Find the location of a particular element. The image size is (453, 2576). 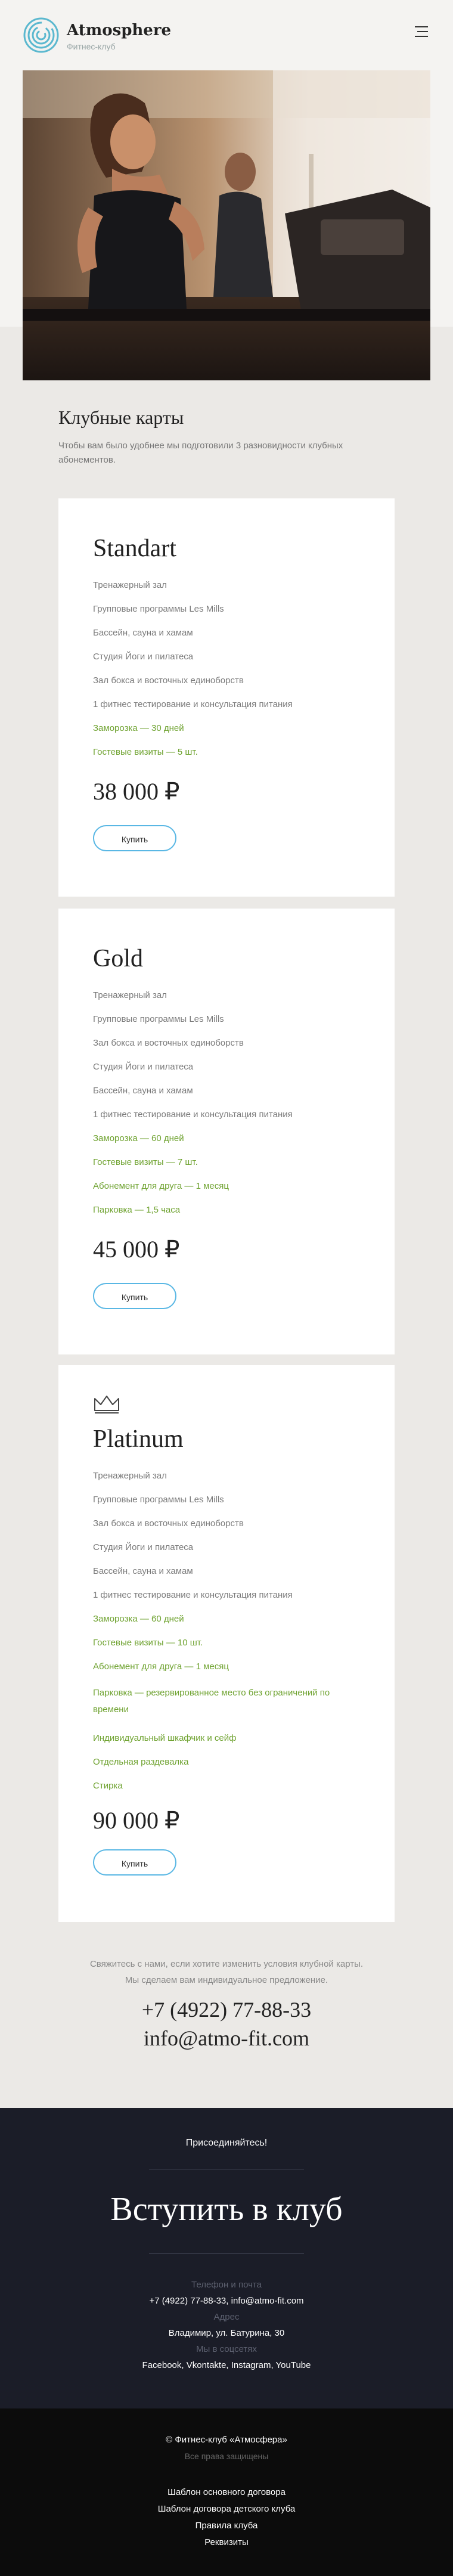

hero-section is located at coordinates (226, 225).